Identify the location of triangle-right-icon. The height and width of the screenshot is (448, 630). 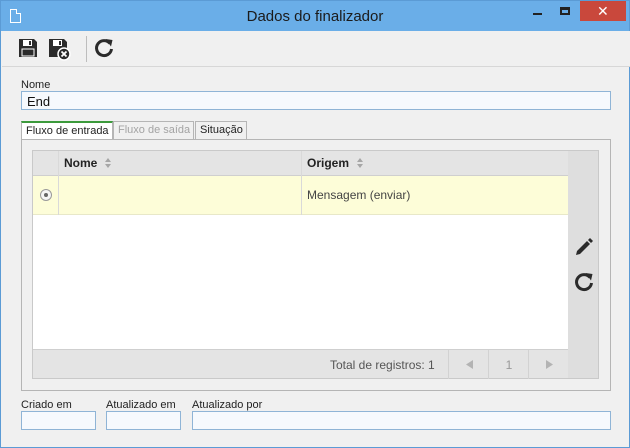
(549, 364).